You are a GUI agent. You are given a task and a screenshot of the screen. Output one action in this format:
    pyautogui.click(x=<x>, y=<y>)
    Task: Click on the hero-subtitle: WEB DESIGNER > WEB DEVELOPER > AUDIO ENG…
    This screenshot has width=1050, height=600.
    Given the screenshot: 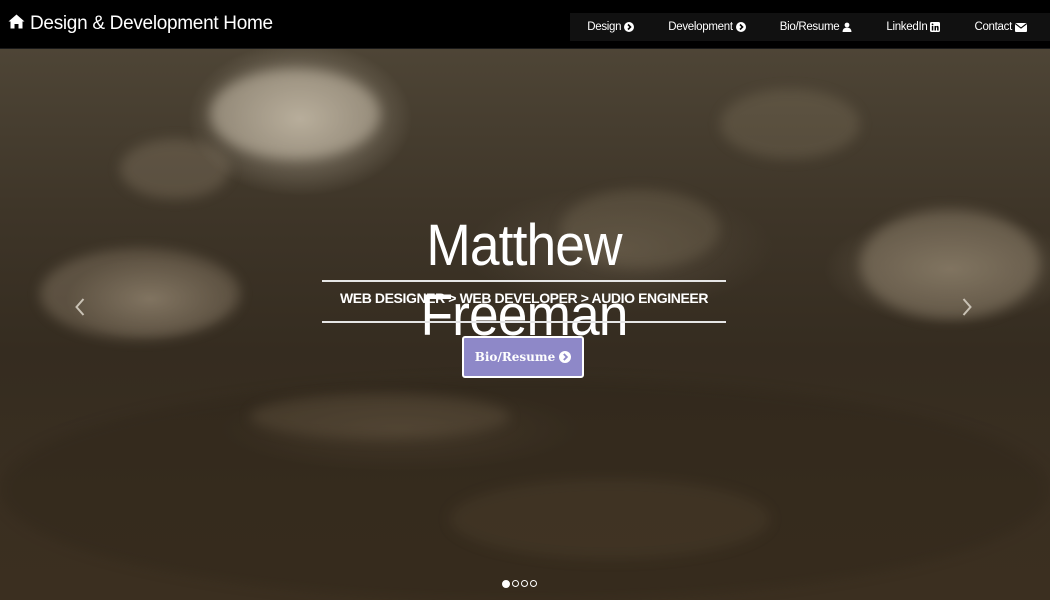 What is the action you would take?
    pyautogui.click(x=524, y=298)
    